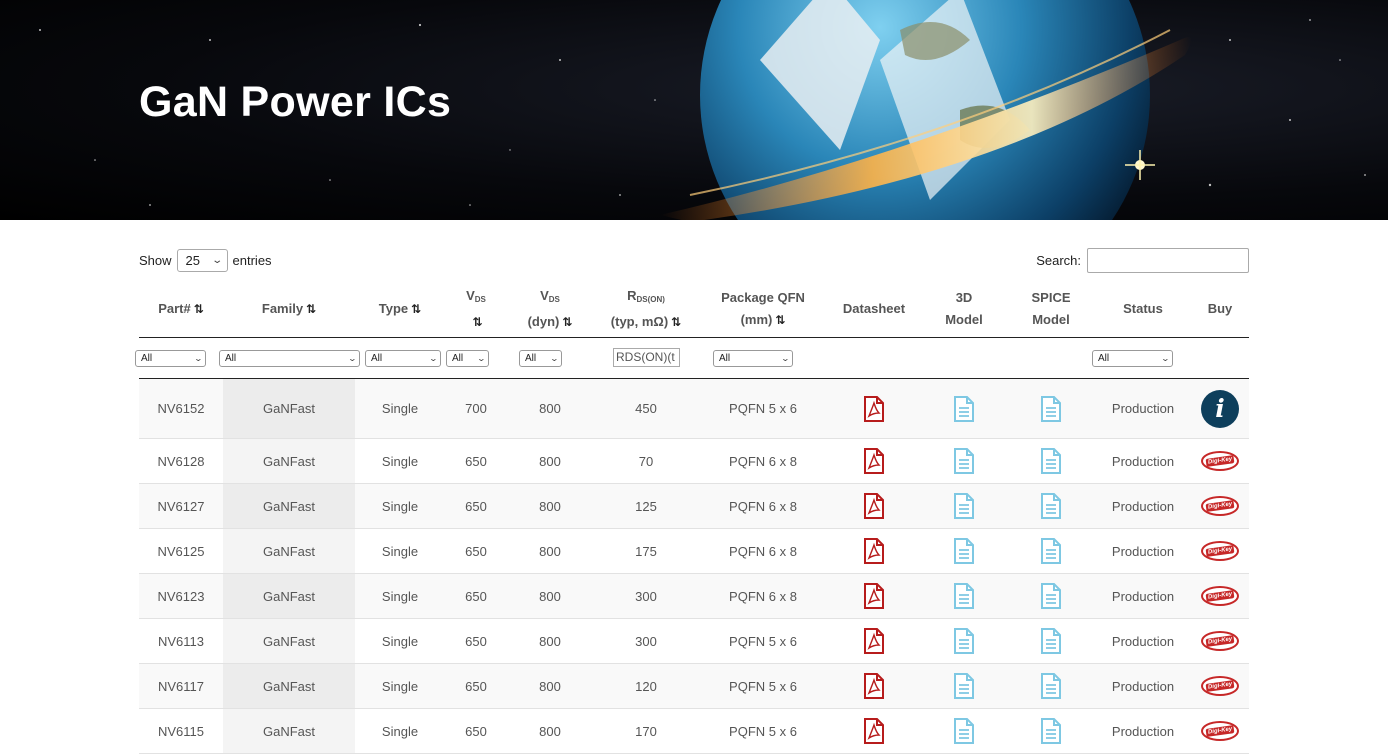  I want to click on page-title: GaN Power ICs, so click(295, 102).